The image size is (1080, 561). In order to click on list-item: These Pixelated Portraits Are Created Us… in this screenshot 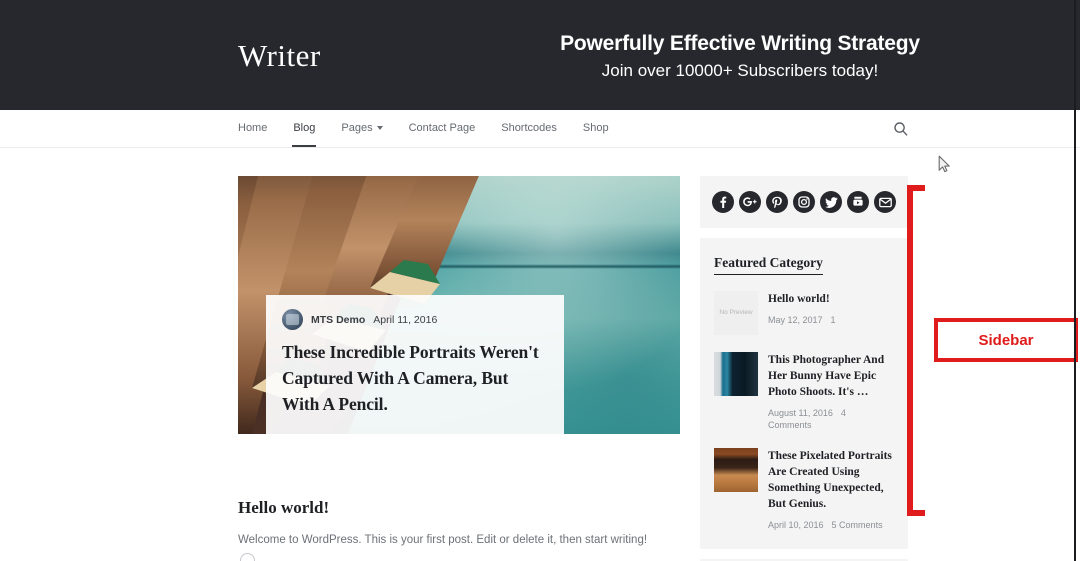, I will do `click(804, 489)`.